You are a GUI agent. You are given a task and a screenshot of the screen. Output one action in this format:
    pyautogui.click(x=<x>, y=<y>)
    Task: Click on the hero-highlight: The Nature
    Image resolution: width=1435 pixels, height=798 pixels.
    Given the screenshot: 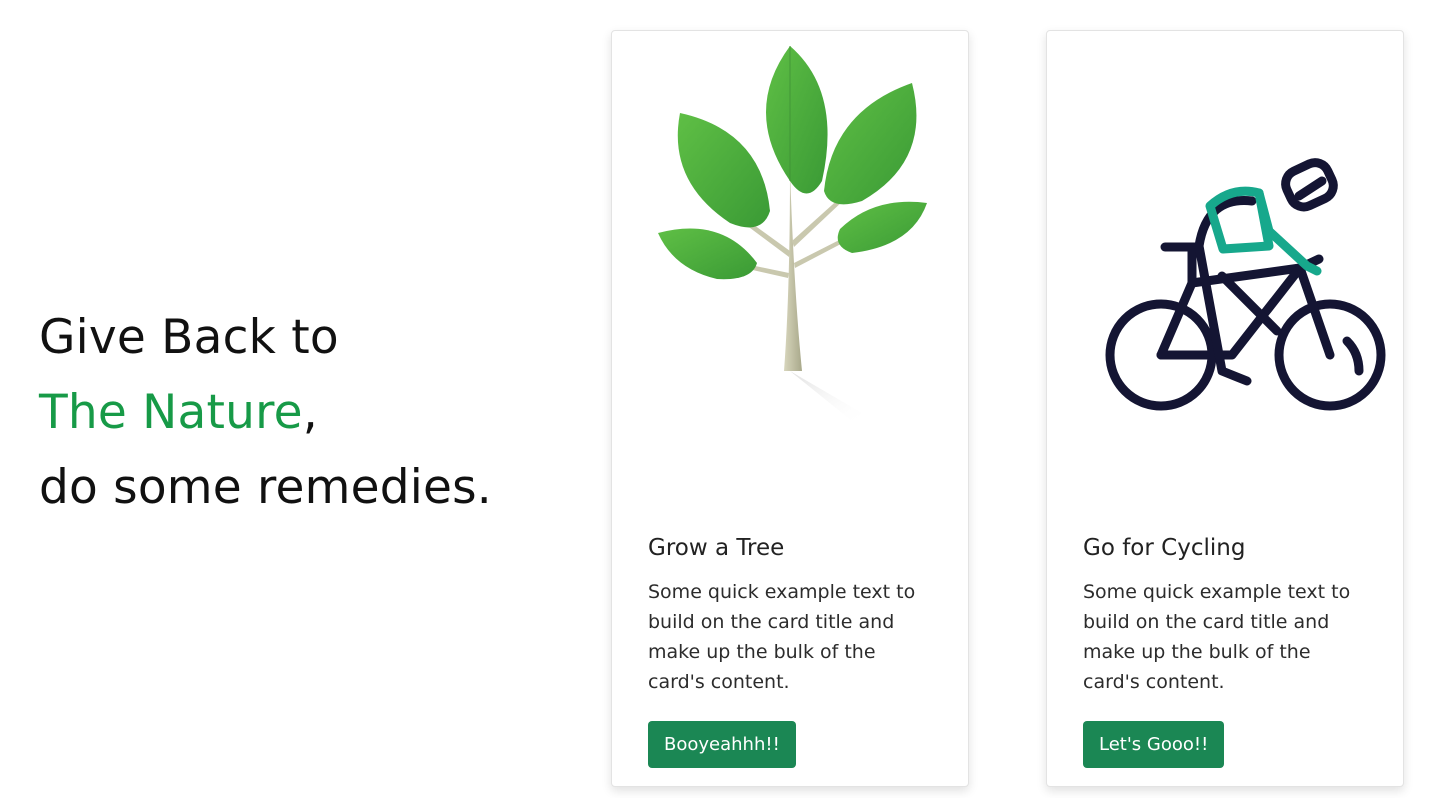 What is the action you would take?
    pyautogui.click(x=171, y=412)
    